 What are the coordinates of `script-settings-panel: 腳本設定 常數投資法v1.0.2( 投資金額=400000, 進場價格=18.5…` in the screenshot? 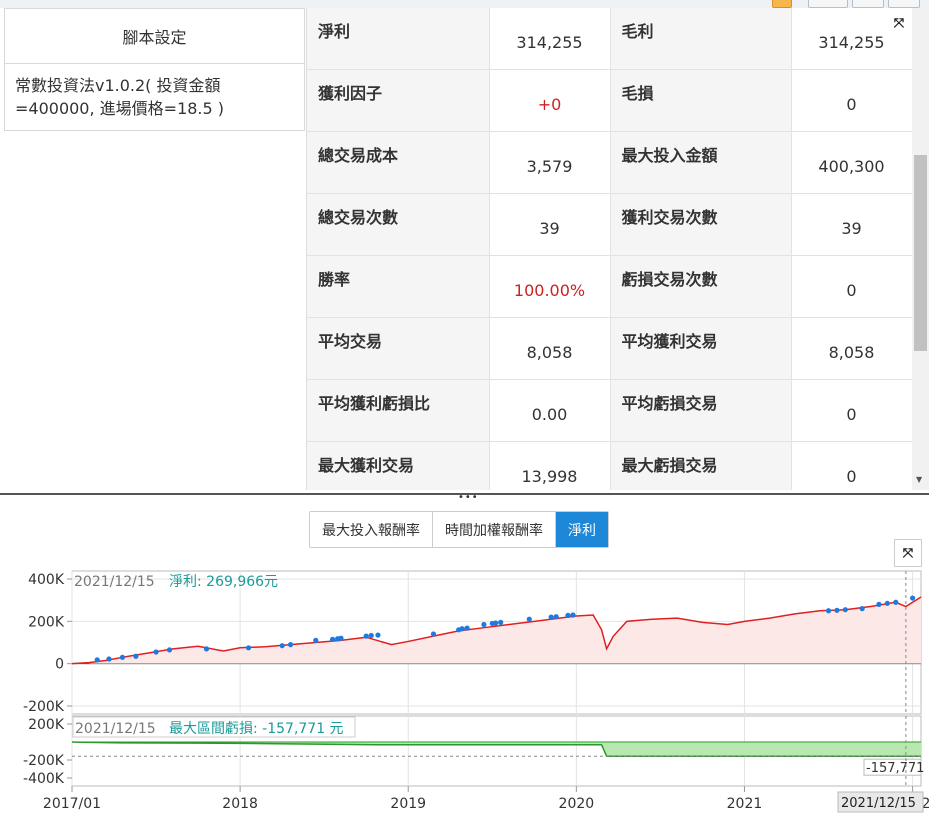 It's located at (154, 69).